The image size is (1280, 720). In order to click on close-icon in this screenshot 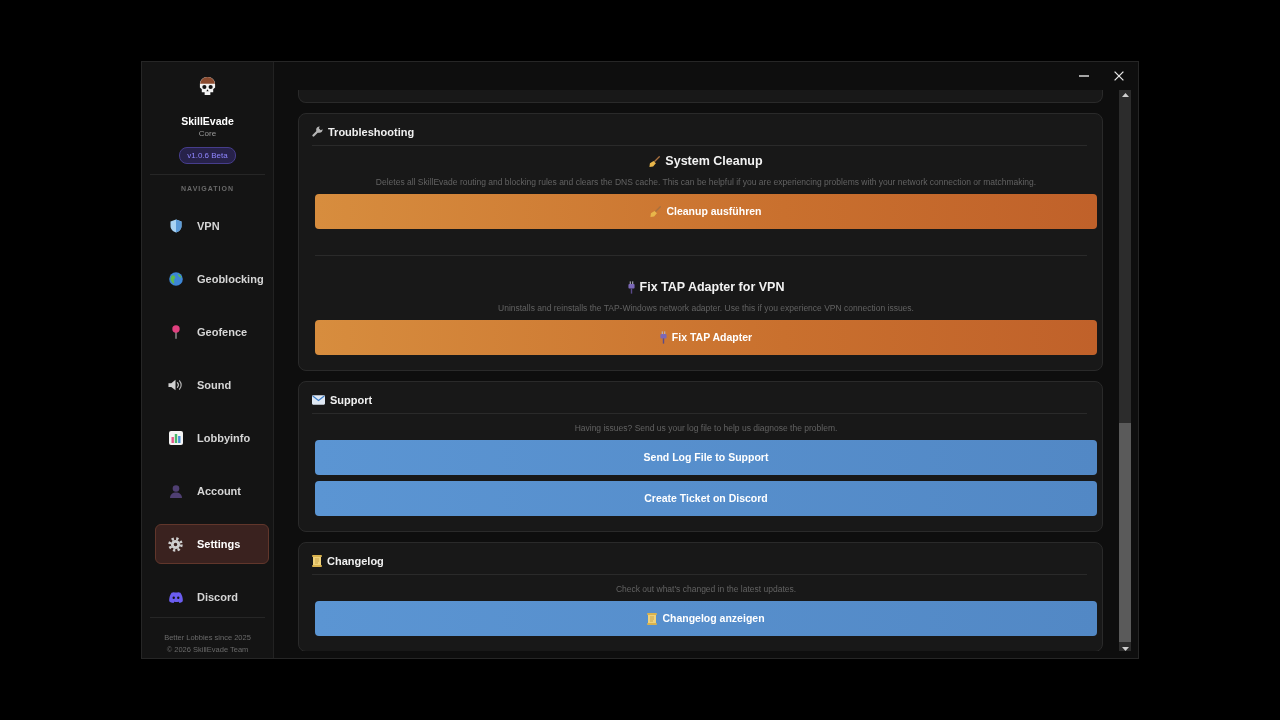, I will do `click(1119, 76)`.